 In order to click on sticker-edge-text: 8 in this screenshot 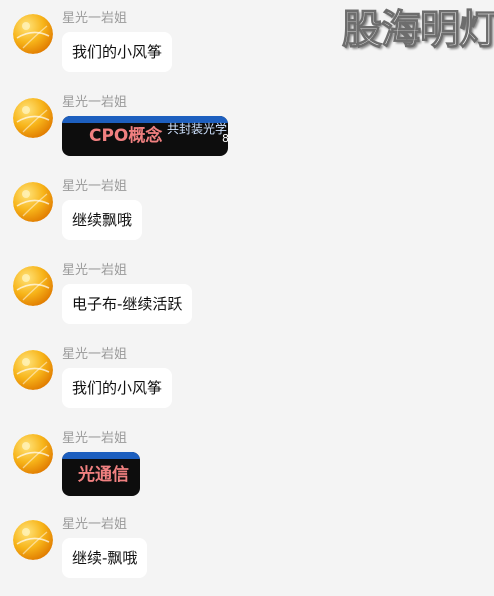, I will do `click(225, 138)`.